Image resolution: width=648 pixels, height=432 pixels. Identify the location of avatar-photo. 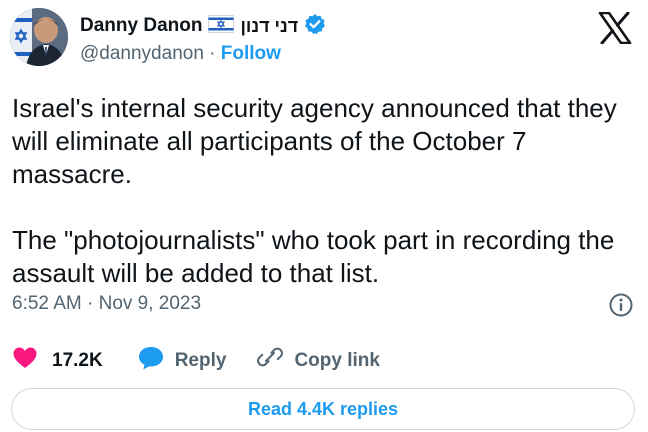
(39, 37).